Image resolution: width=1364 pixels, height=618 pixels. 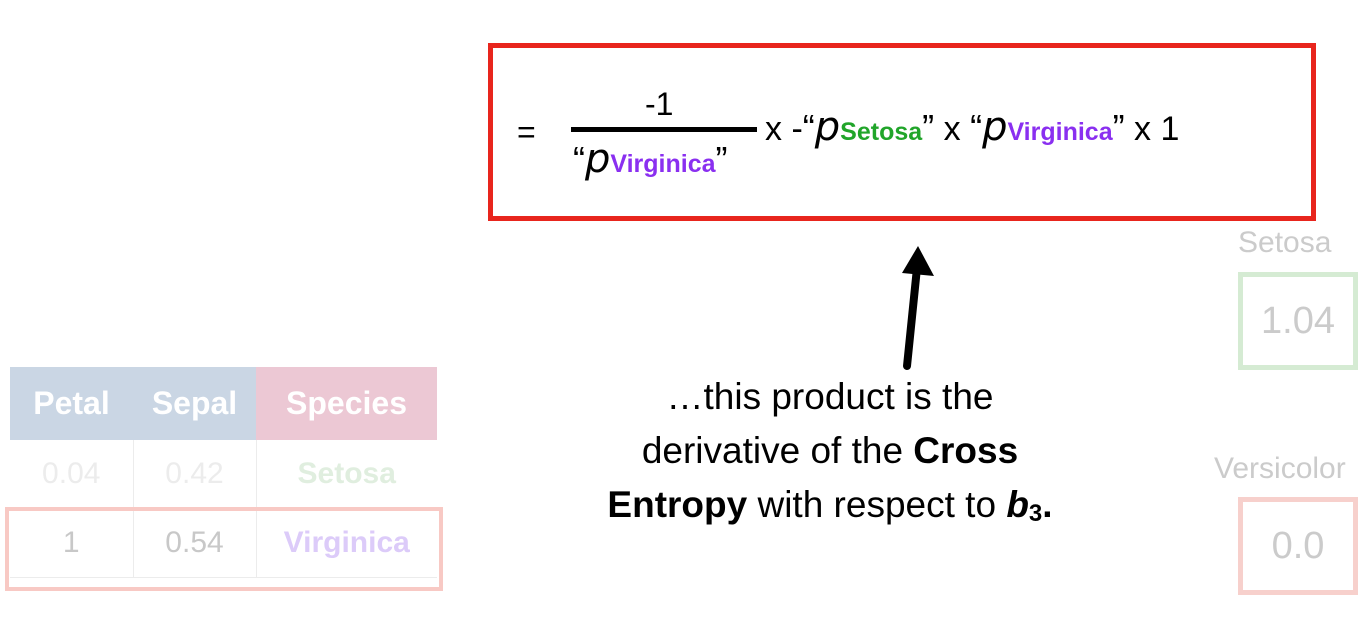 I want to click on versicolor-node-value: 0.0, so click(x=1298, y=546).